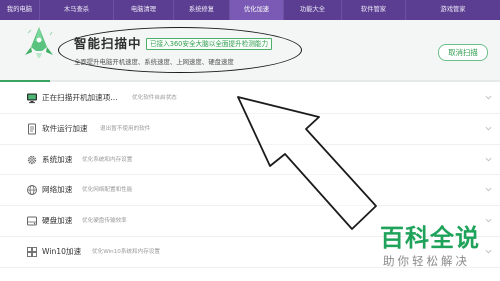  Describe the element at coordinates (32, 98) in the screenshot. I see `monitor-icon` at that location.